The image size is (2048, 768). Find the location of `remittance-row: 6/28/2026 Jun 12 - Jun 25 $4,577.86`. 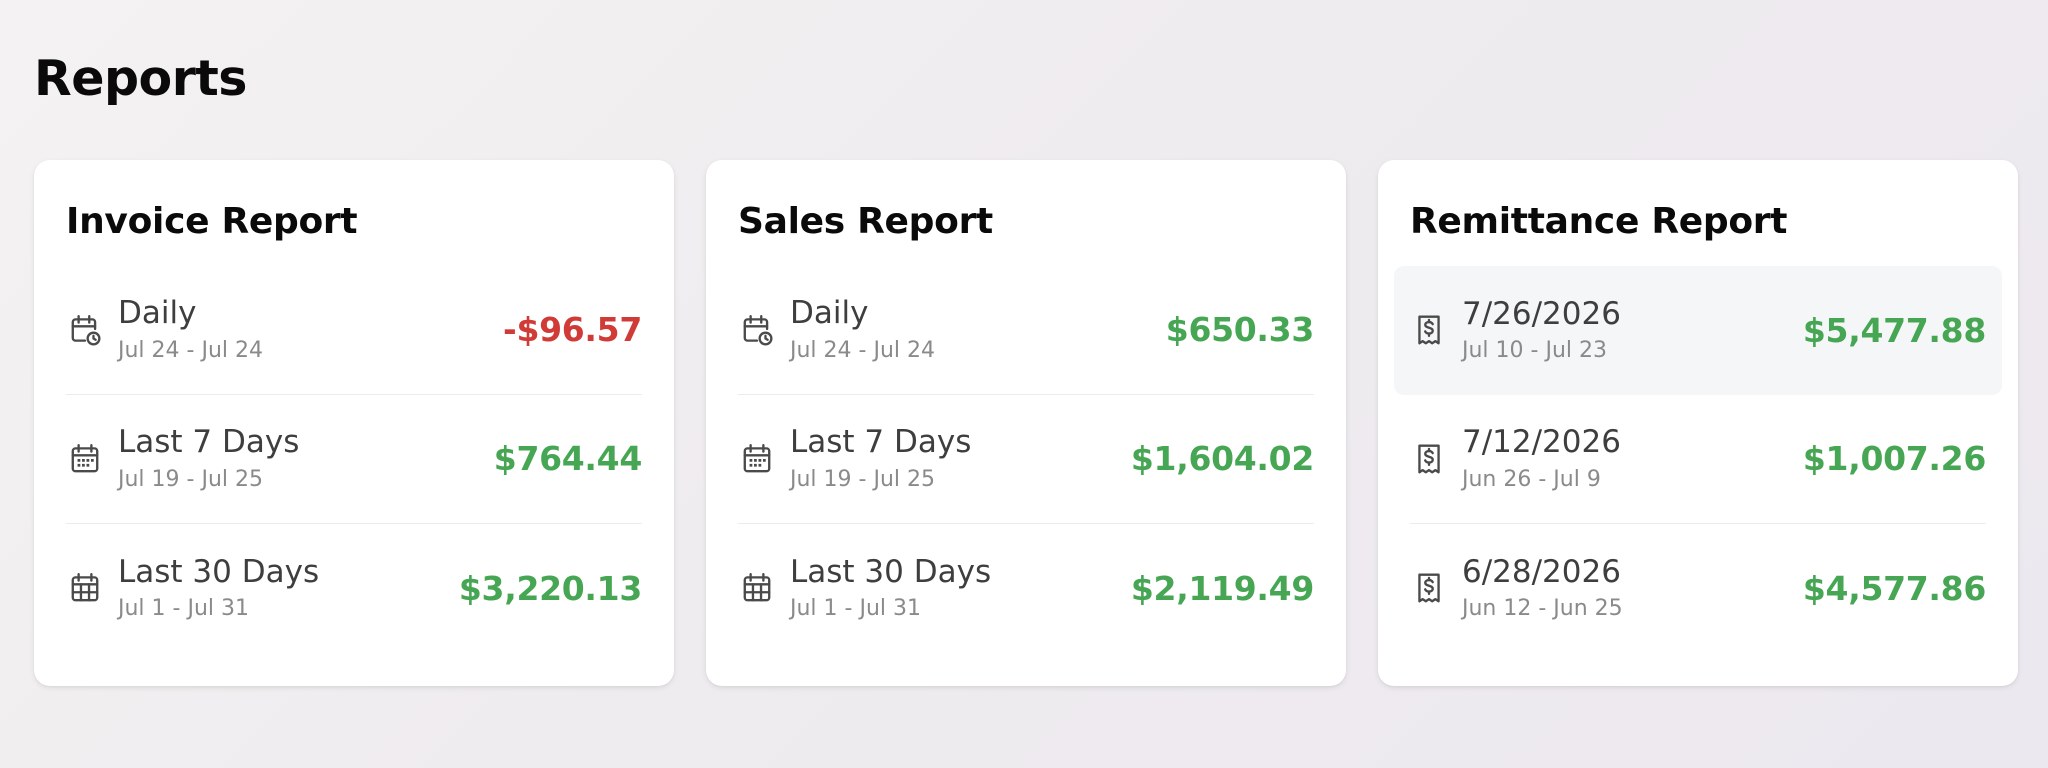

remittance-row: 6/28/2026 Jun 12 - Jun 25 $4,577.86 is located at coordinates (1698, 588).